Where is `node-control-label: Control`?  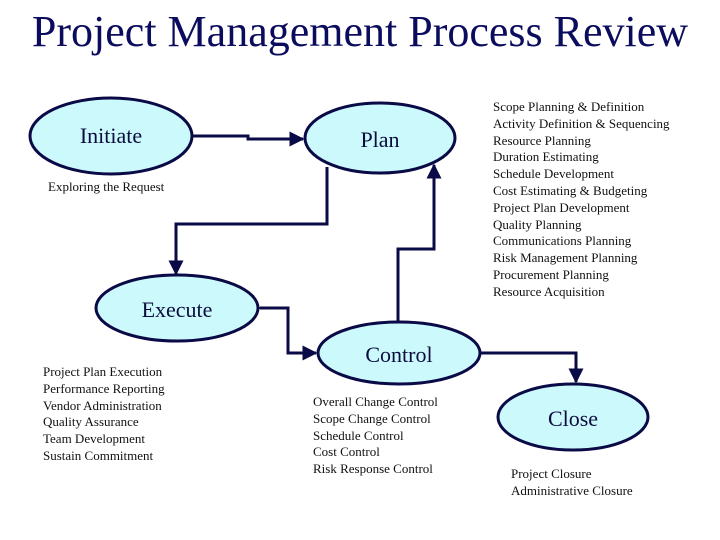
node-control-label: Control is located at coordinates (398, 354).